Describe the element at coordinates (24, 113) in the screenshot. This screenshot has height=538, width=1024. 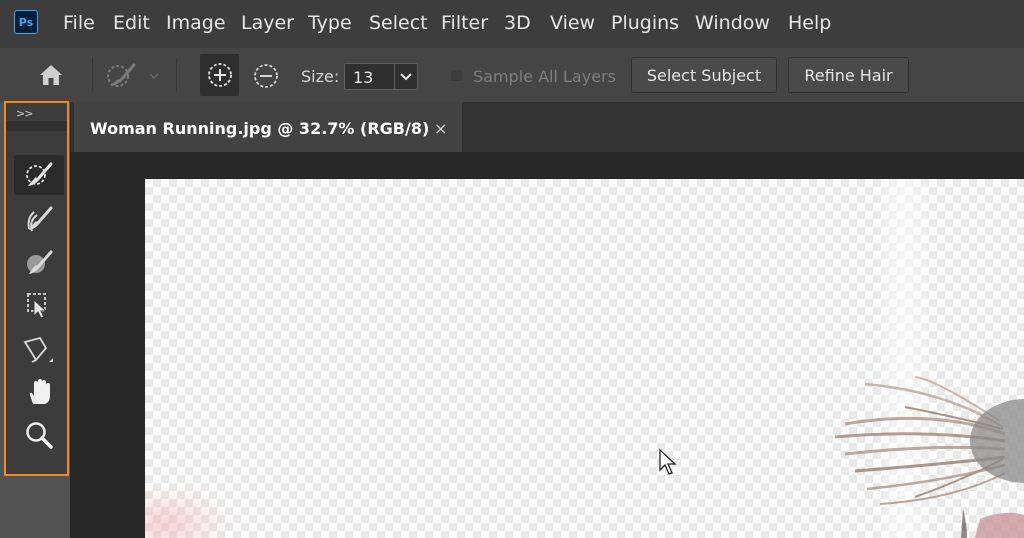
I see `collapse-panel-button: >>` at that location.